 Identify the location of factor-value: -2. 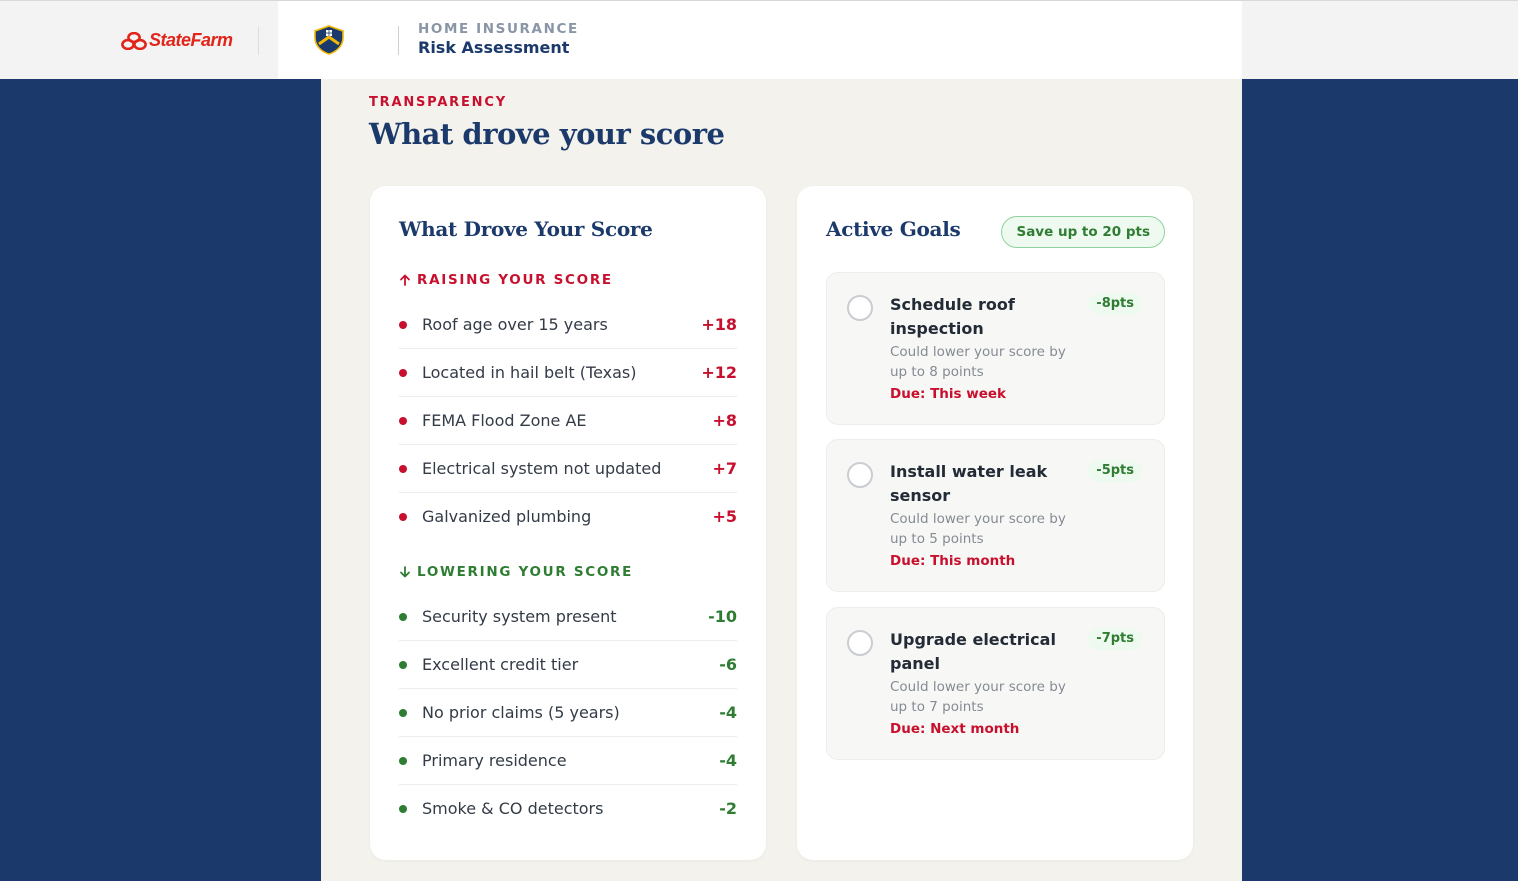
(728, 808).